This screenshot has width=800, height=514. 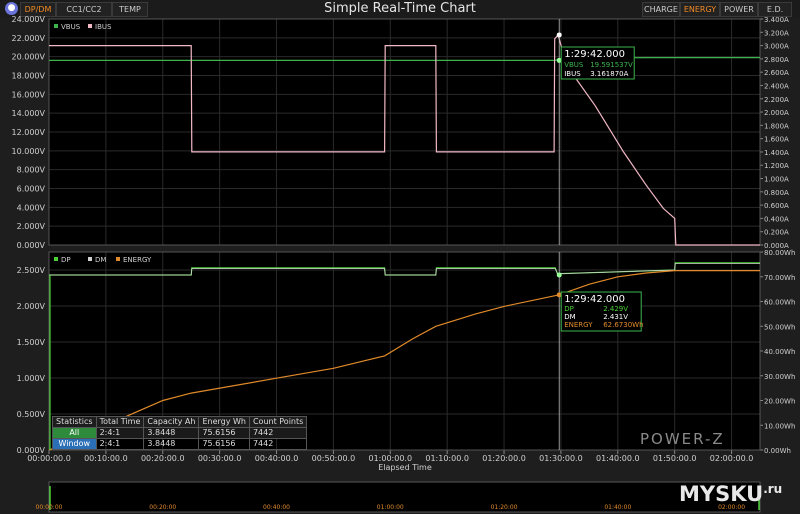 I want to click on x-tick-label: 00:50:00.0, so click(x=334, y=458).